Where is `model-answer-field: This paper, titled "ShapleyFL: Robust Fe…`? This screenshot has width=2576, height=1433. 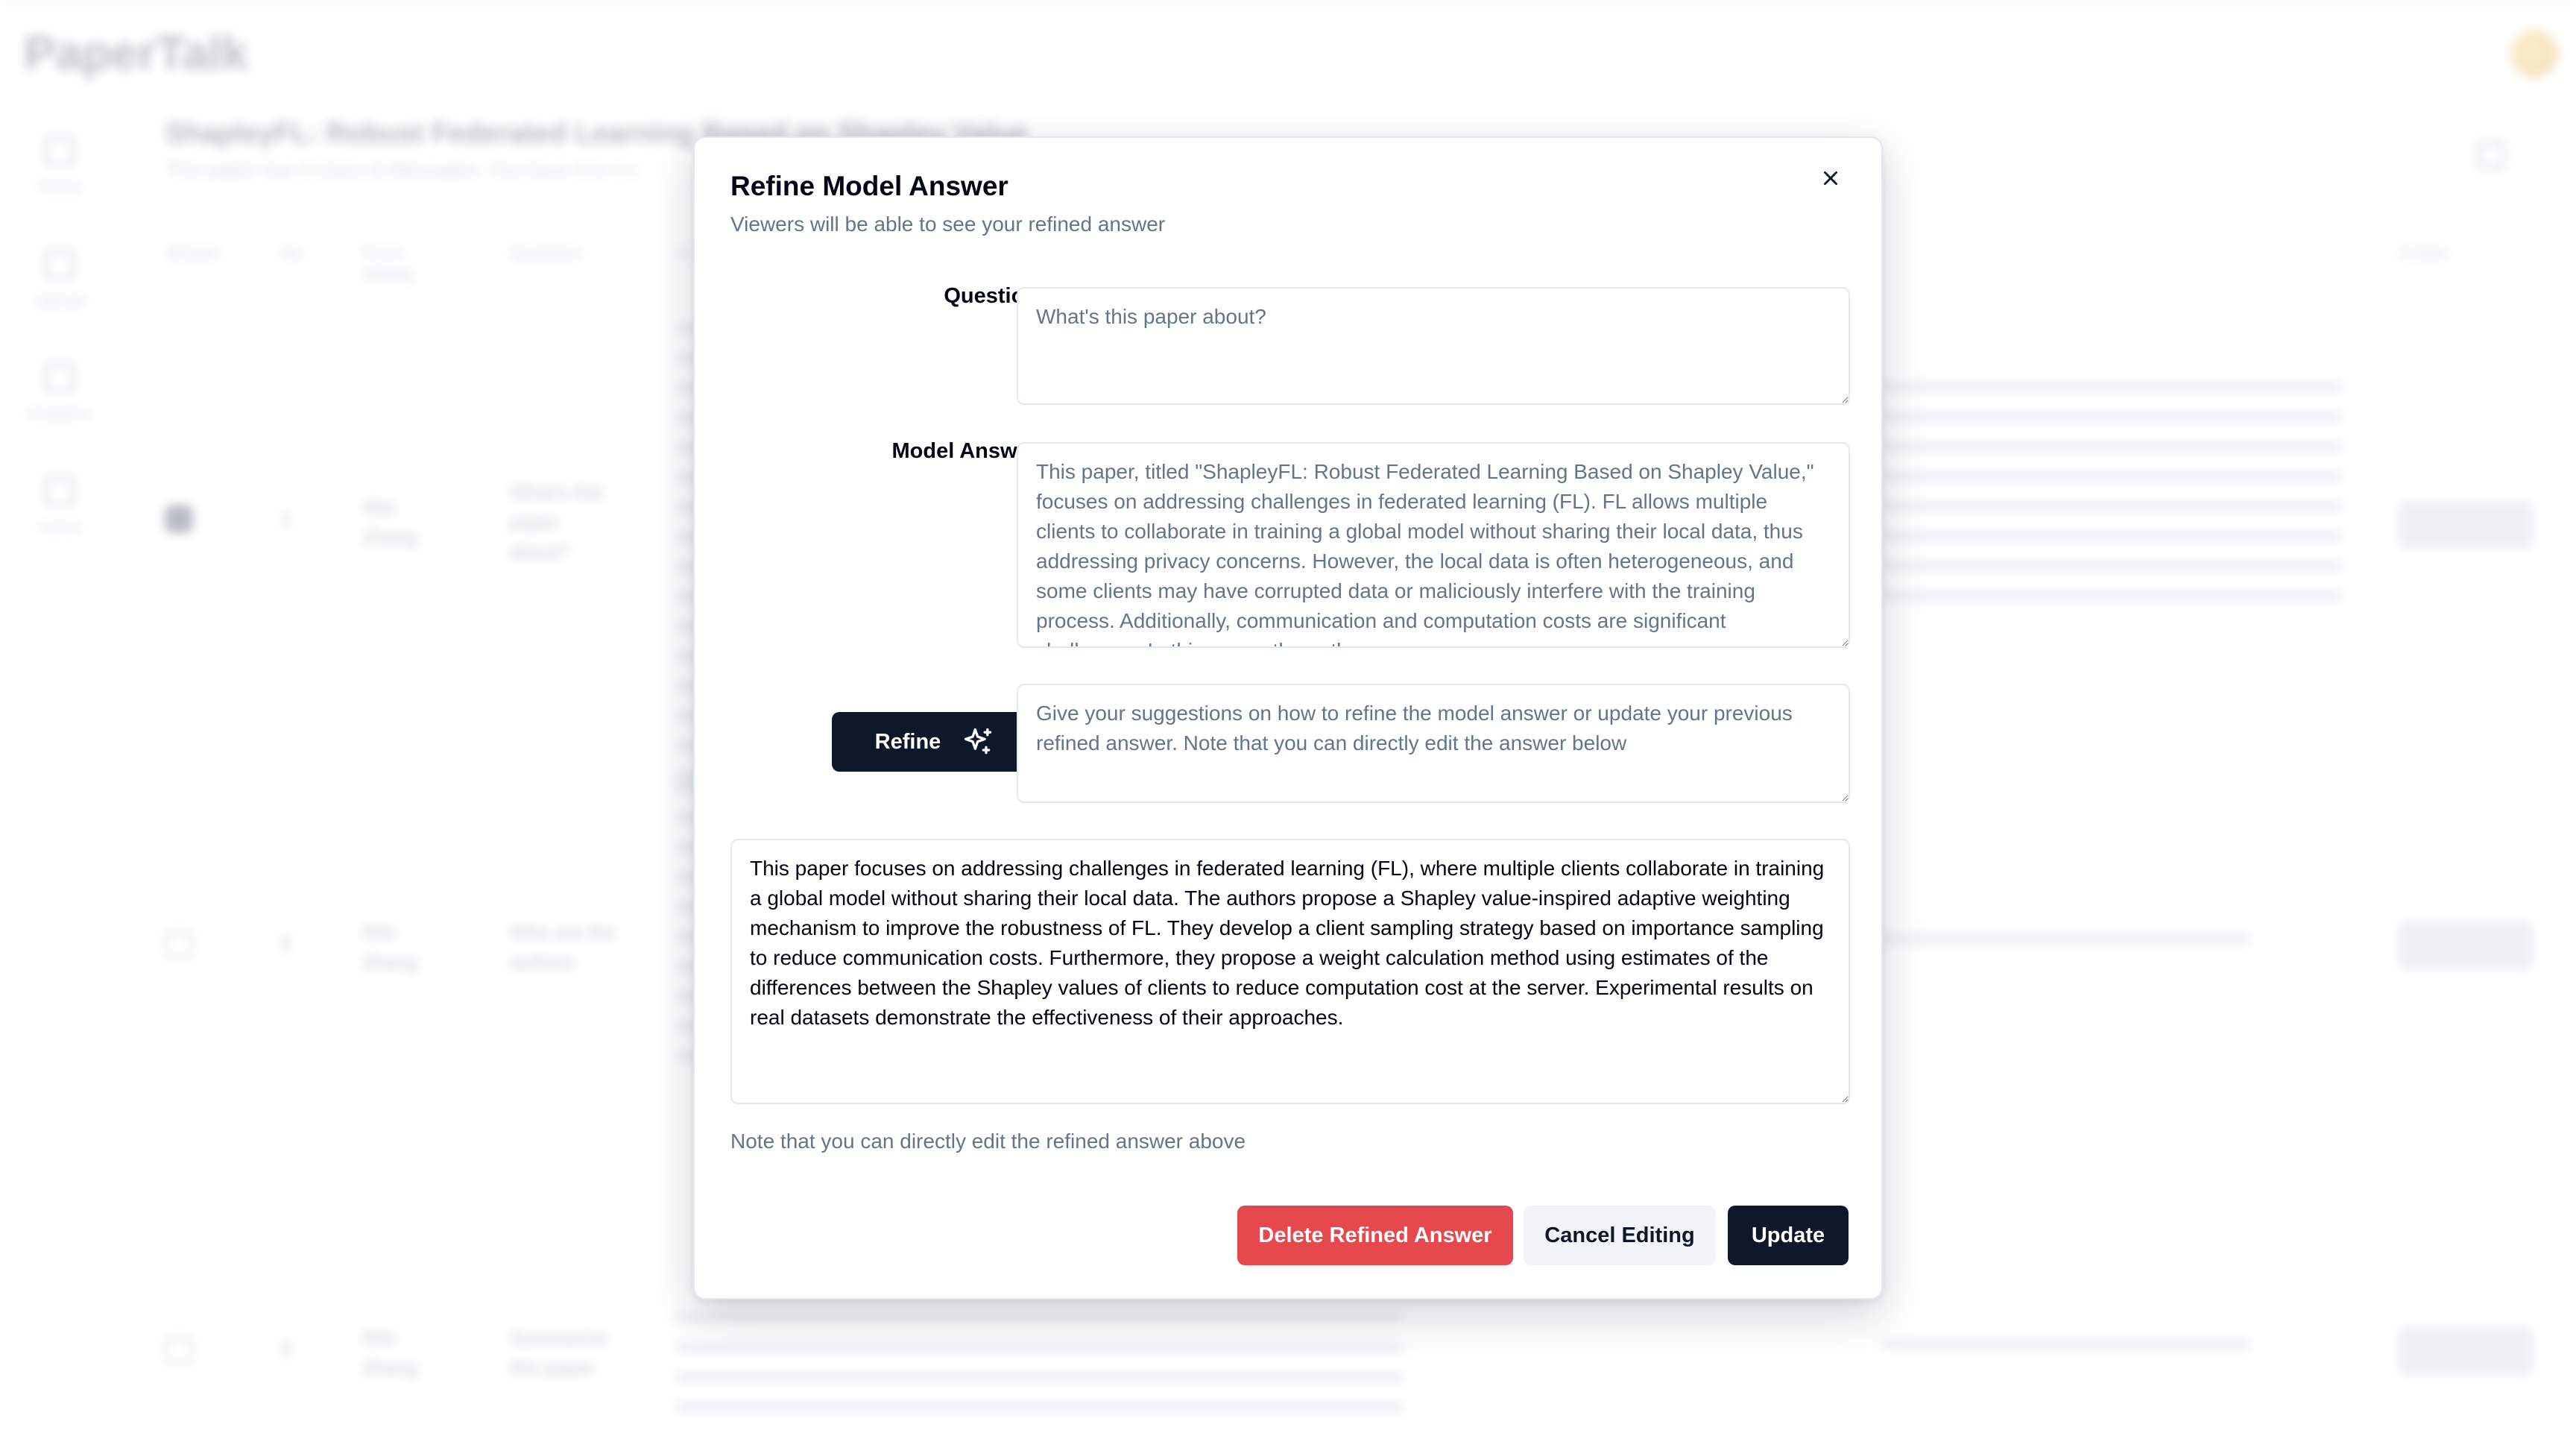
model-answer-field: This paper, titled "ShapleyFL: Robust Fe… is located at coordinates (1434, 545).